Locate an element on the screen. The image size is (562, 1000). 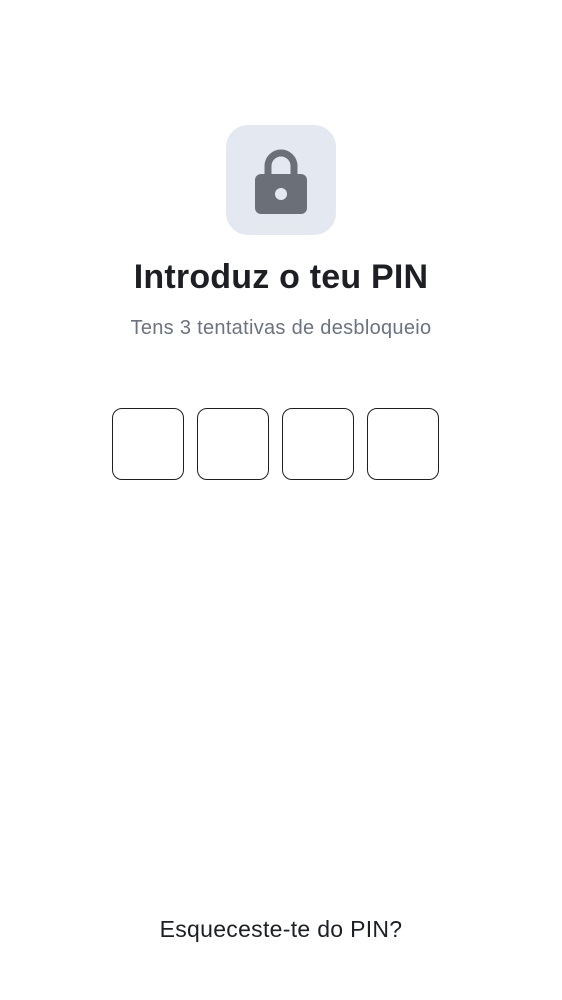
forgot-pin-link: Esqueceste-te do PIN? is located at coordinates (281, 929).